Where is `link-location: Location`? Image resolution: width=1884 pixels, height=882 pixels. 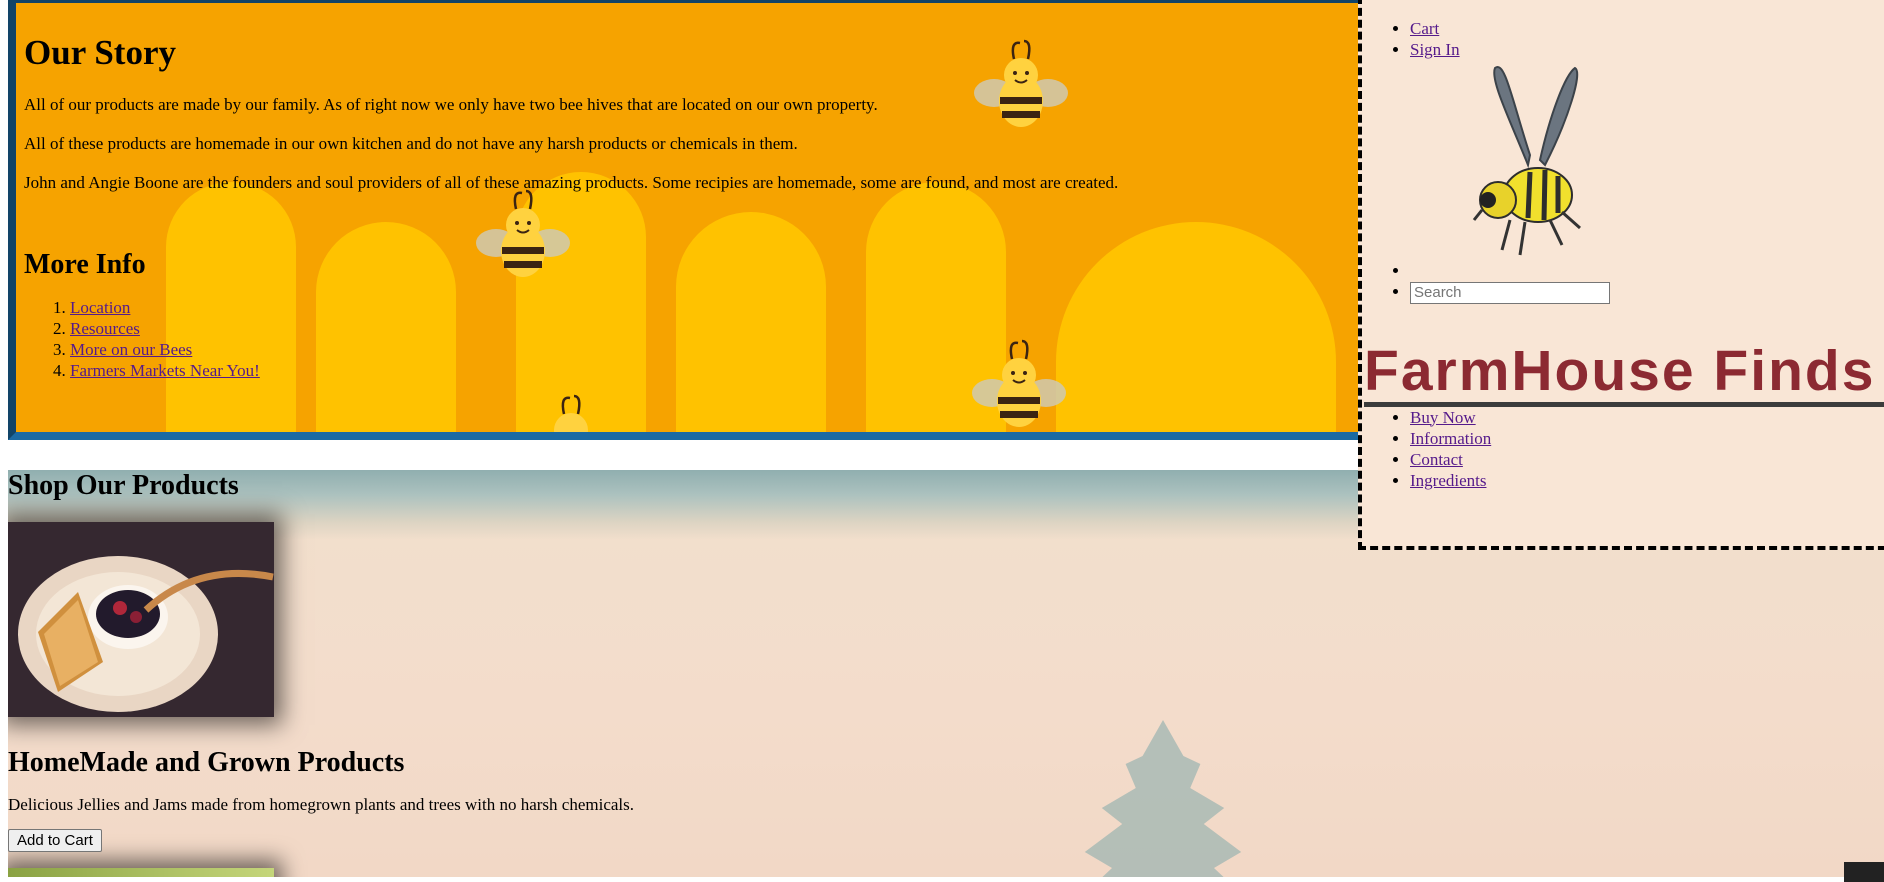 link-location: Location is located at coordinates (100, 307).